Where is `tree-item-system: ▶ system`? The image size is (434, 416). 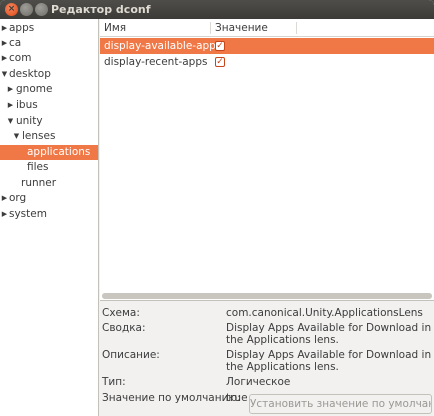 tree-item-system: ▶ system is located at coordinates (49, 214).